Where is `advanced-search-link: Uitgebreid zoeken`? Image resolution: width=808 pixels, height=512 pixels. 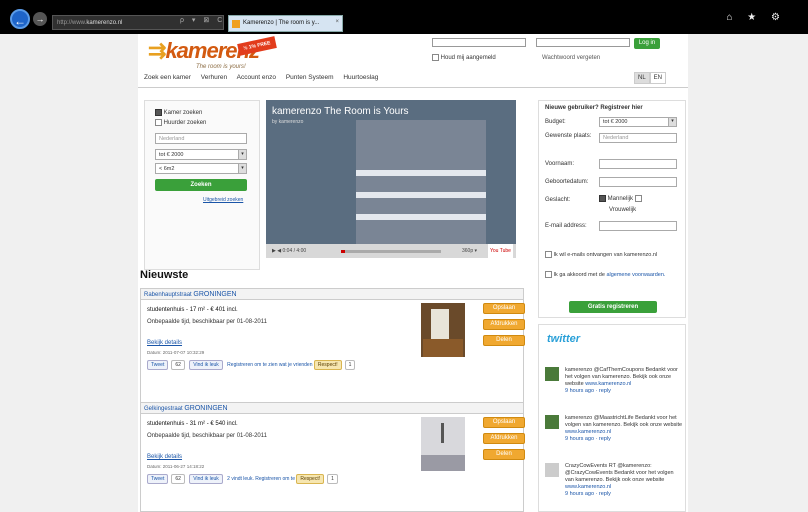 advanced-search-link: Uitgebreid zoeken is located at coordinates (223, 200).